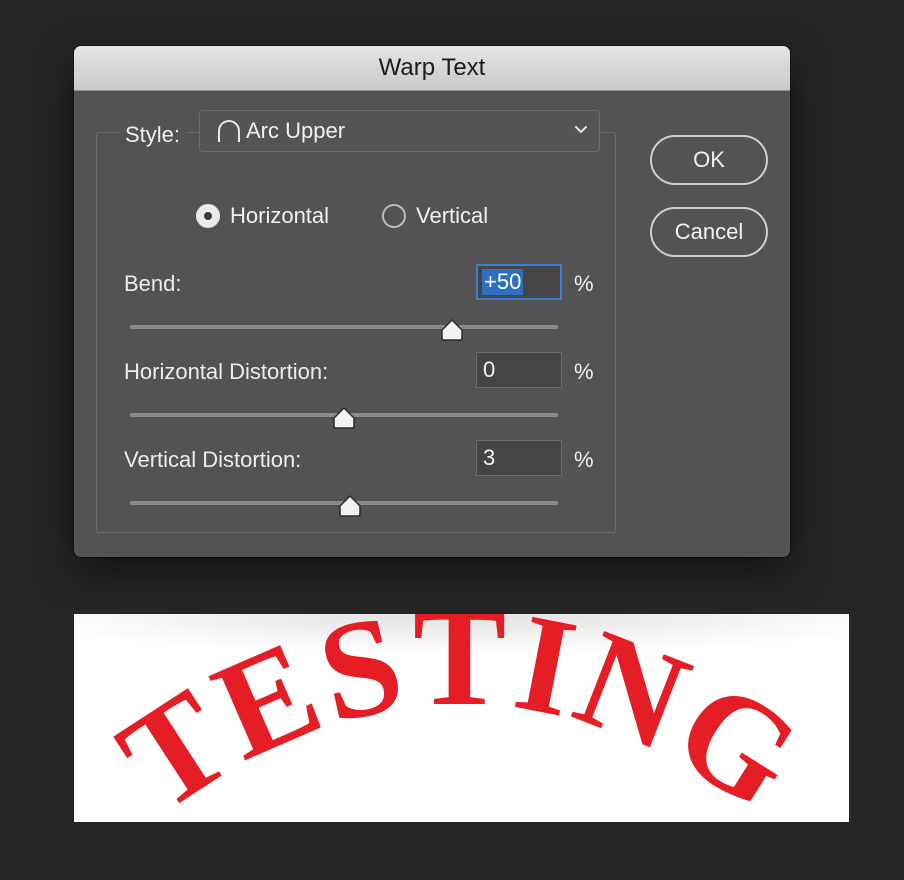  Describe the element at coordinates (503, 282) in the screenshot. I see `bend-value: +50` at that location.